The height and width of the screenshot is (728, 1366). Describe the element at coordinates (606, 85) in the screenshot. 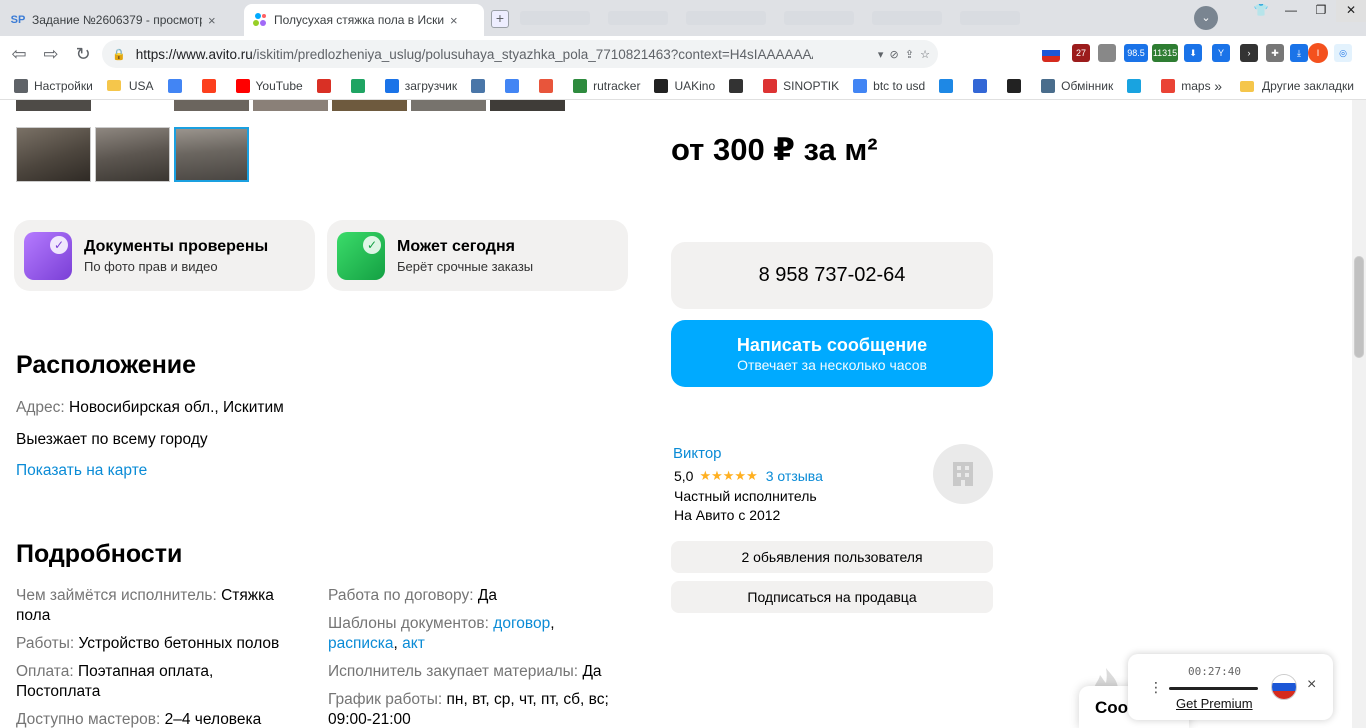

I see `bookmark-item: rutracker` at that location.